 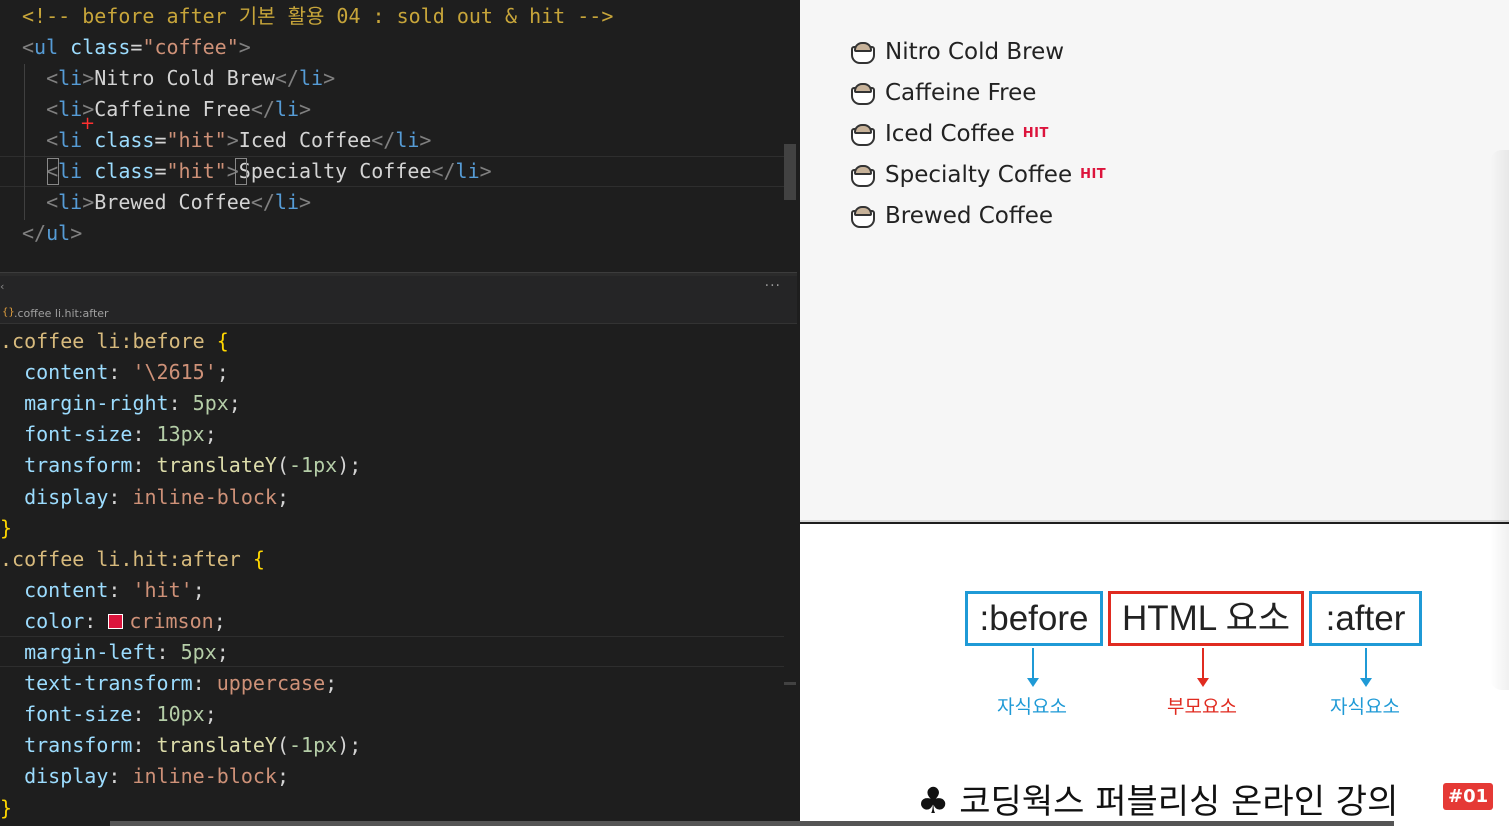 What do you see at coordinates (66, 745) in the screenshot?
I see `code-token: transform` at bounding box center [66, 745].